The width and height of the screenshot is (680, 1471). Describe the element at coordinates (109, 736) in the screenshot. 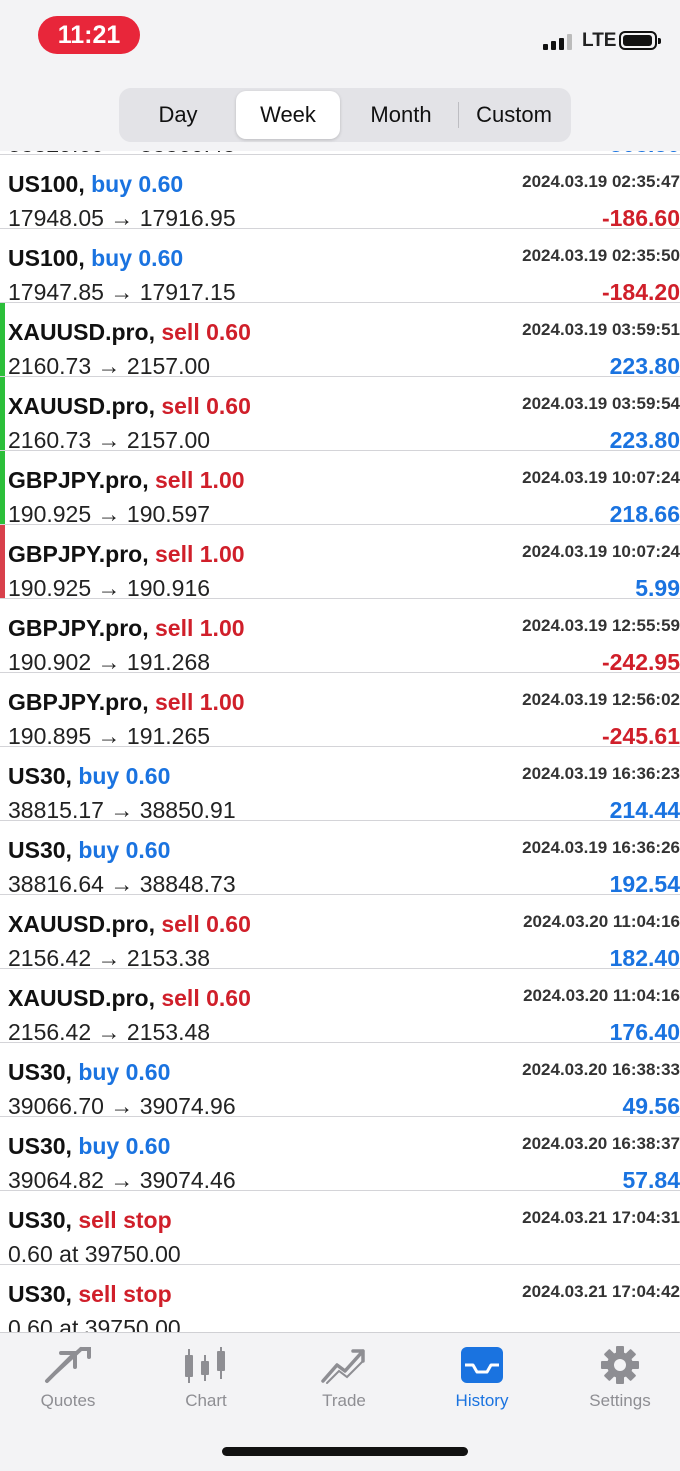

I see `trade-prices: 190.895 → 191.265` at that location.